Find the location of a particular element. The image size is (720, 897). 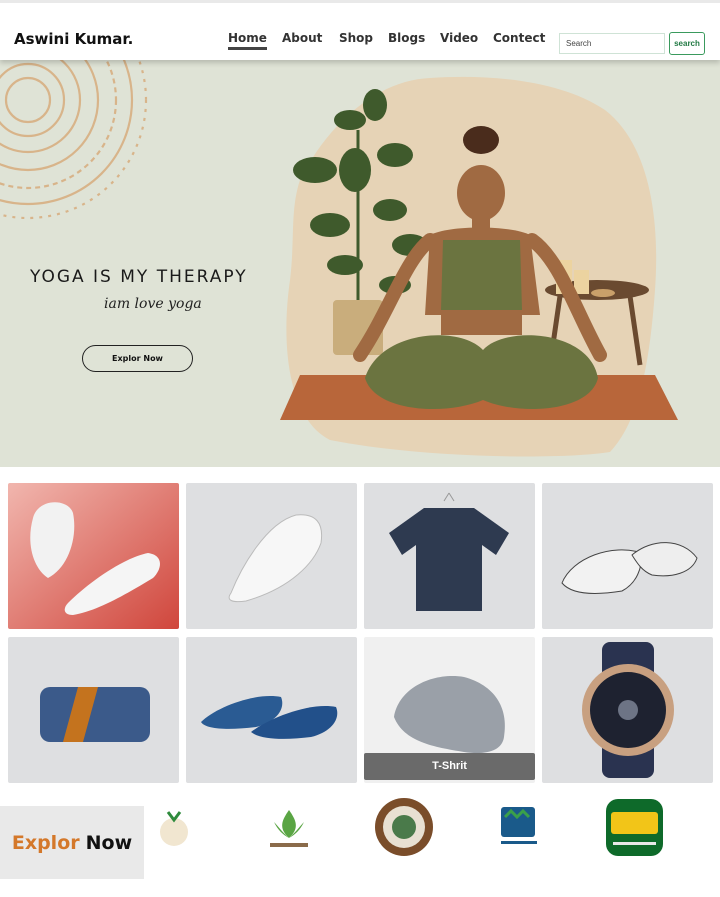

t-shirt-image is located at coordinates (449, 556).